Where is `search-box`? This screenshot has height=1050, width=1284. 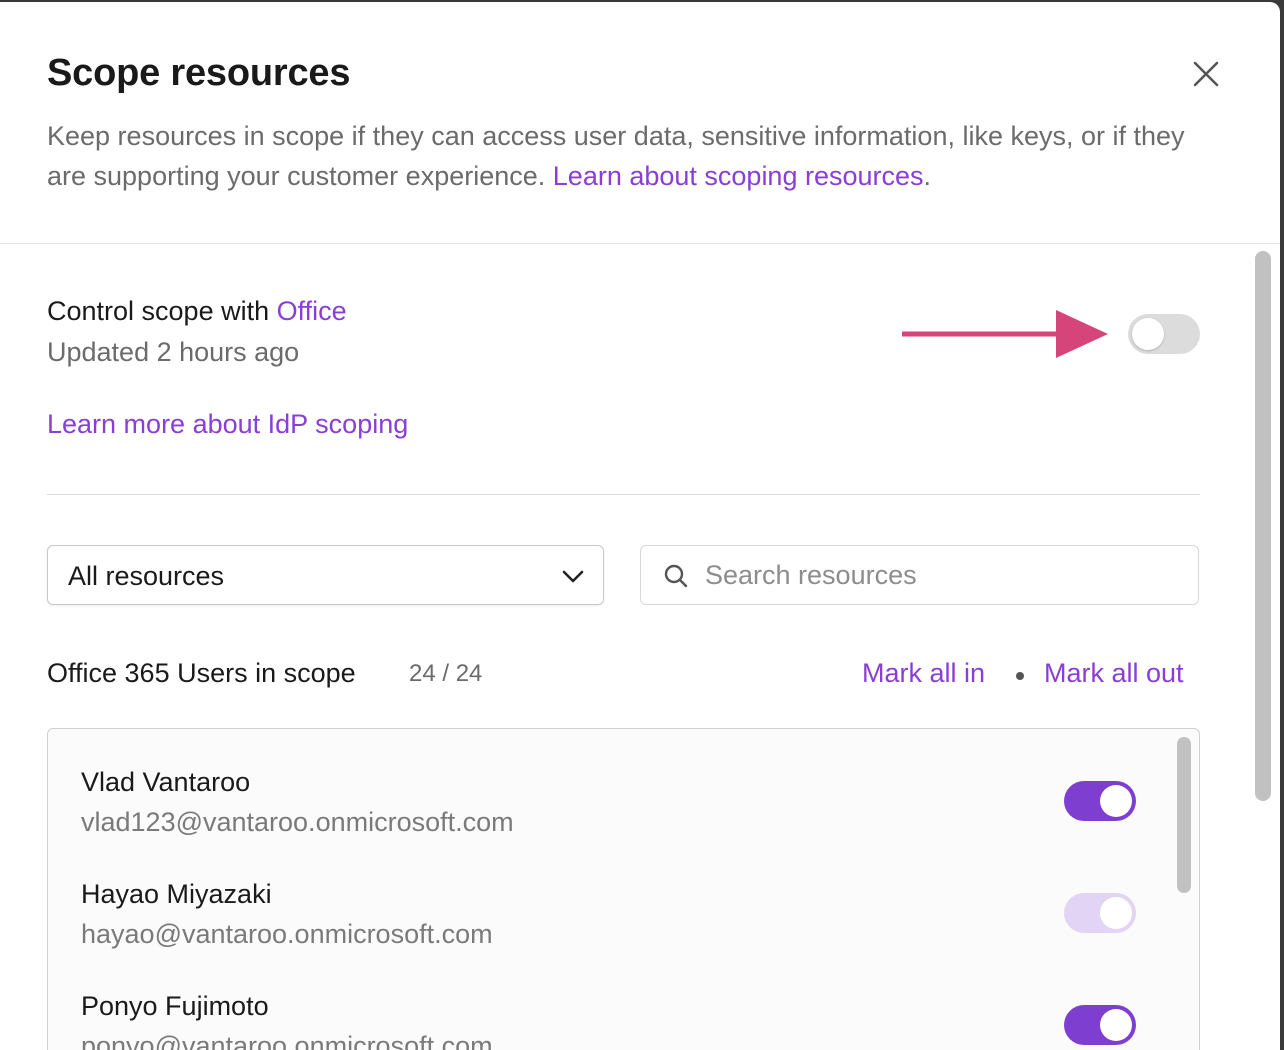 search-box is located at coordinates (919, 575).